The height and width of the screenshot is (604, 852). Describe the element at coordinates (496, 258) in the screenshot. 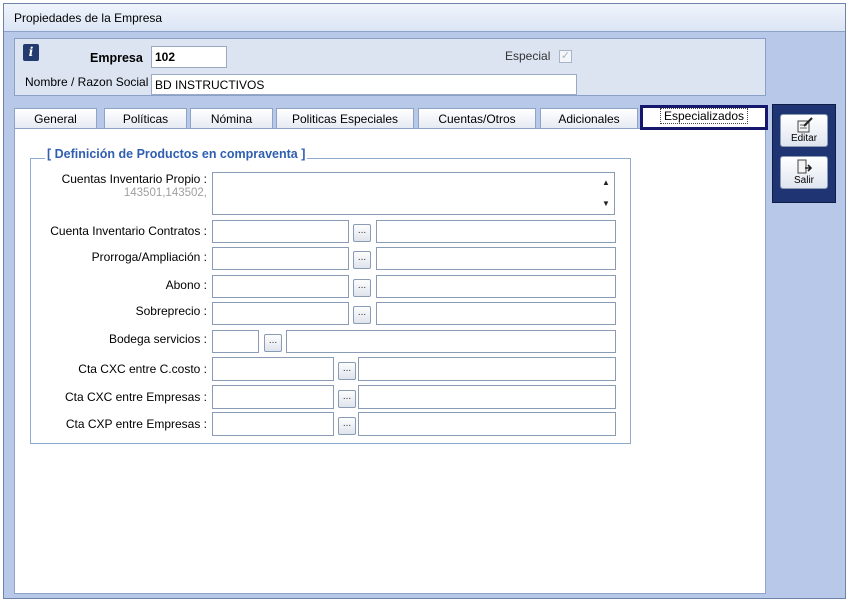

I see `prorroga-desc` at that location.